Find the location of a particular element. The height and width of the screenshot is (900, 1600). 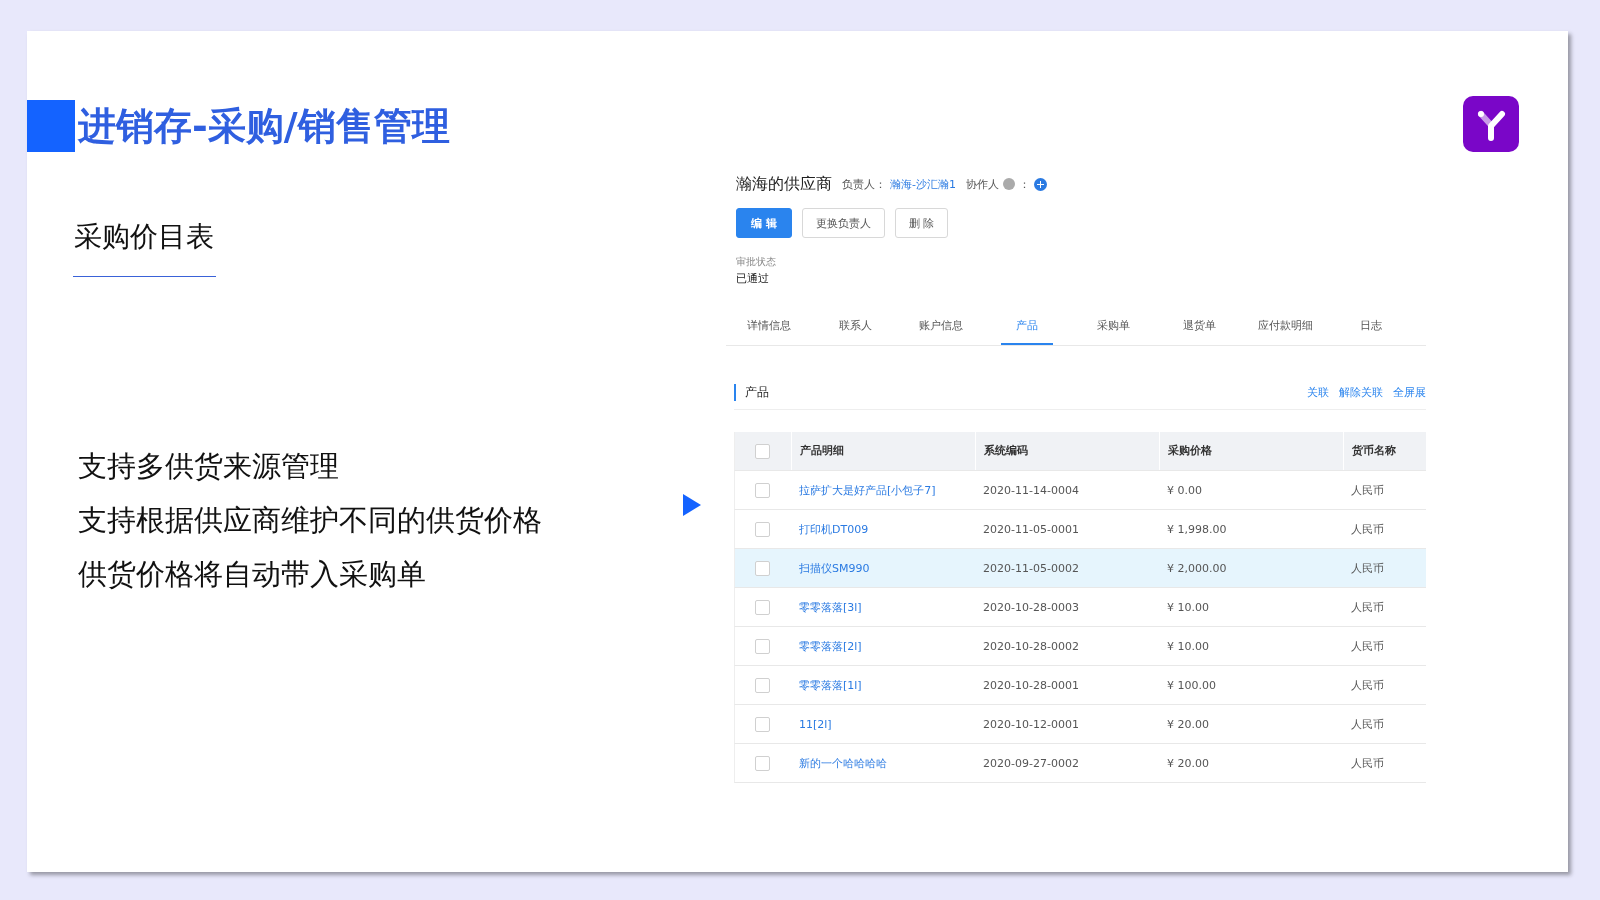

bullet-text: 支持多供货来源管理 is located at coordinates (209, 466).